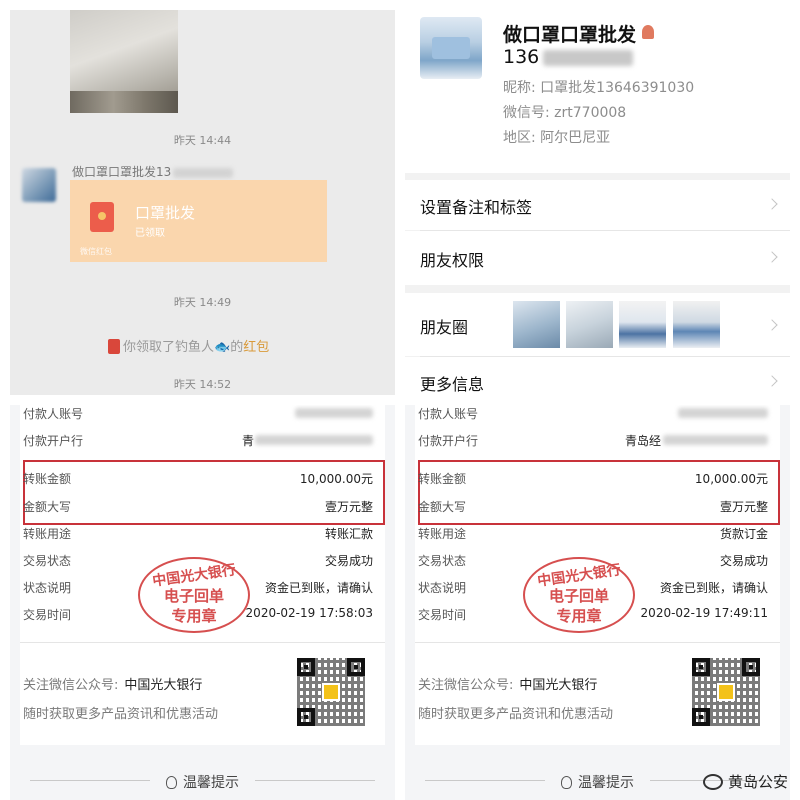 Image resolution: width=800 pixels, height=800 pixels. What do you see at coordinates (451, 48) in the screenshot?
I see `profile-avatar` at bounding box center [451, 48].